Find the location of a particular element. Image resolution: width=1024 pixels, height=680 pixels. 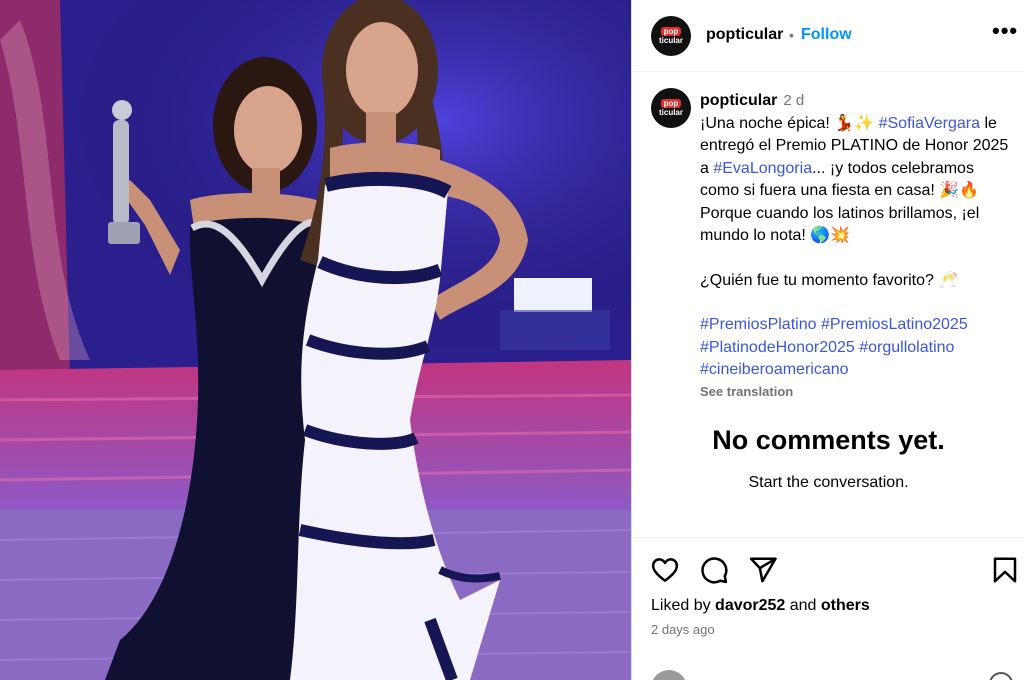

caption-time: 2 d is located at coordinates (793, 100).